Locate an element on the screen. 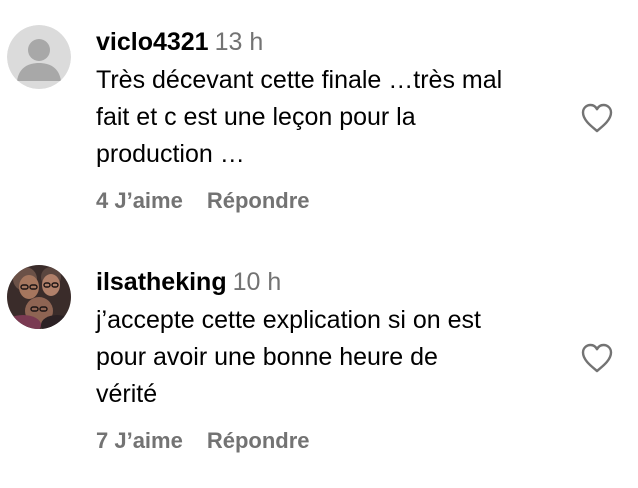 Image resolution: width=638 pixels, height=488 pixels. comment-text-line: j’accepte cette explication si on est is located at coordinates (288, 320).